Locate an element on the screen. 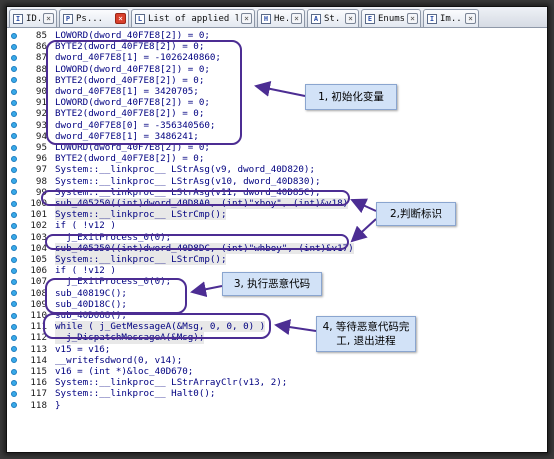  tab-2: LList of applied libr...× is located at coordinates (193, 18).